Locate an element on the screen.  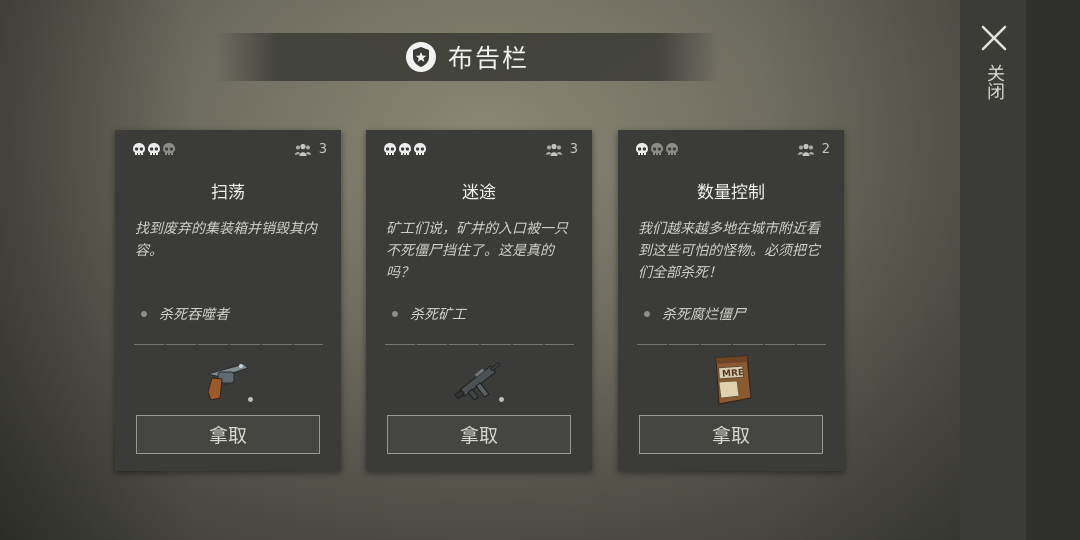
player-count: 2 is located at coordinates (813, 149).